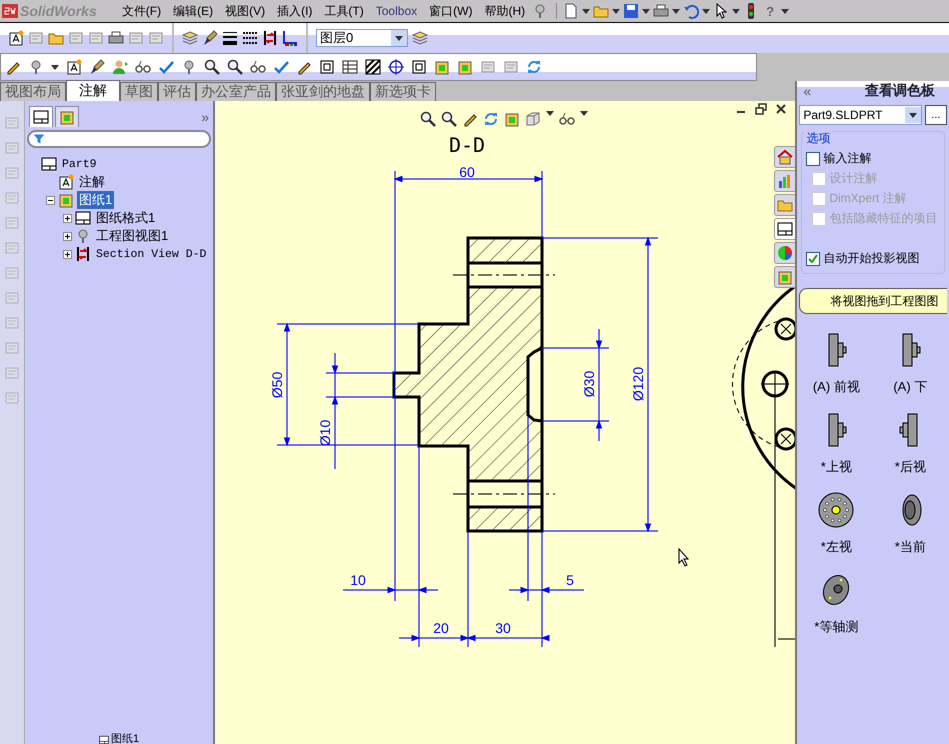  Describe the element at coordinates (205, 116) in the screenshot. I see `expand-button: »` at that location.